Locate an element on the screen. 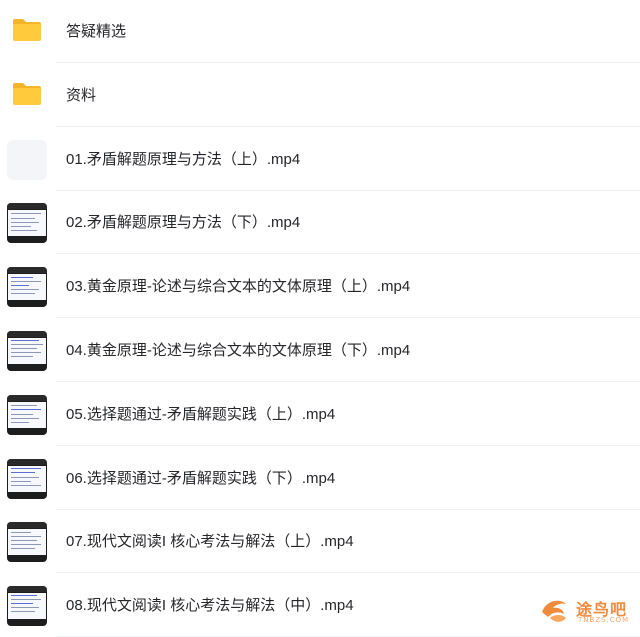  folder-row: 资料 is located at coordinates (320, 95).